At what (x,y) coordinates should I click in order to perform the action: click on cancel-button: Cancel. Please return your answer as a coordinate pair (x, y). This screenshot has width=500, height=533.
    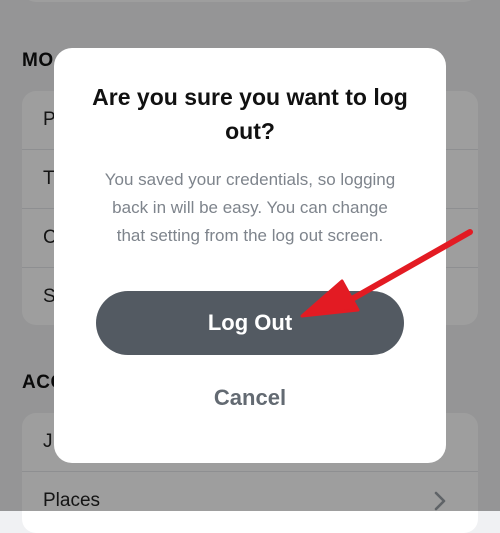
    Looking at the image, I should click on (250, 398).